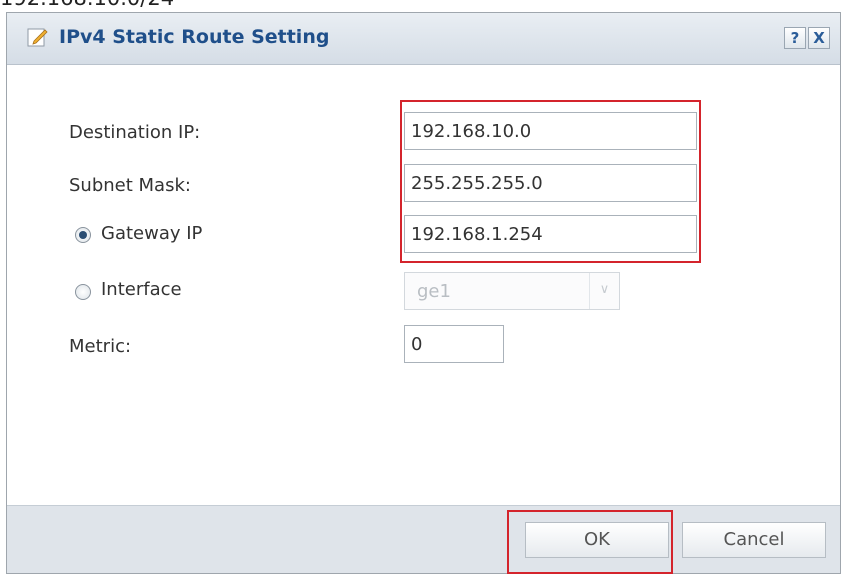 Image resolution: width=841 pixels, height=578 pixels. What do you see at coordinates (83, 292) in the screenshot?
I see `interface-radio` at bounding box center [83, 292].